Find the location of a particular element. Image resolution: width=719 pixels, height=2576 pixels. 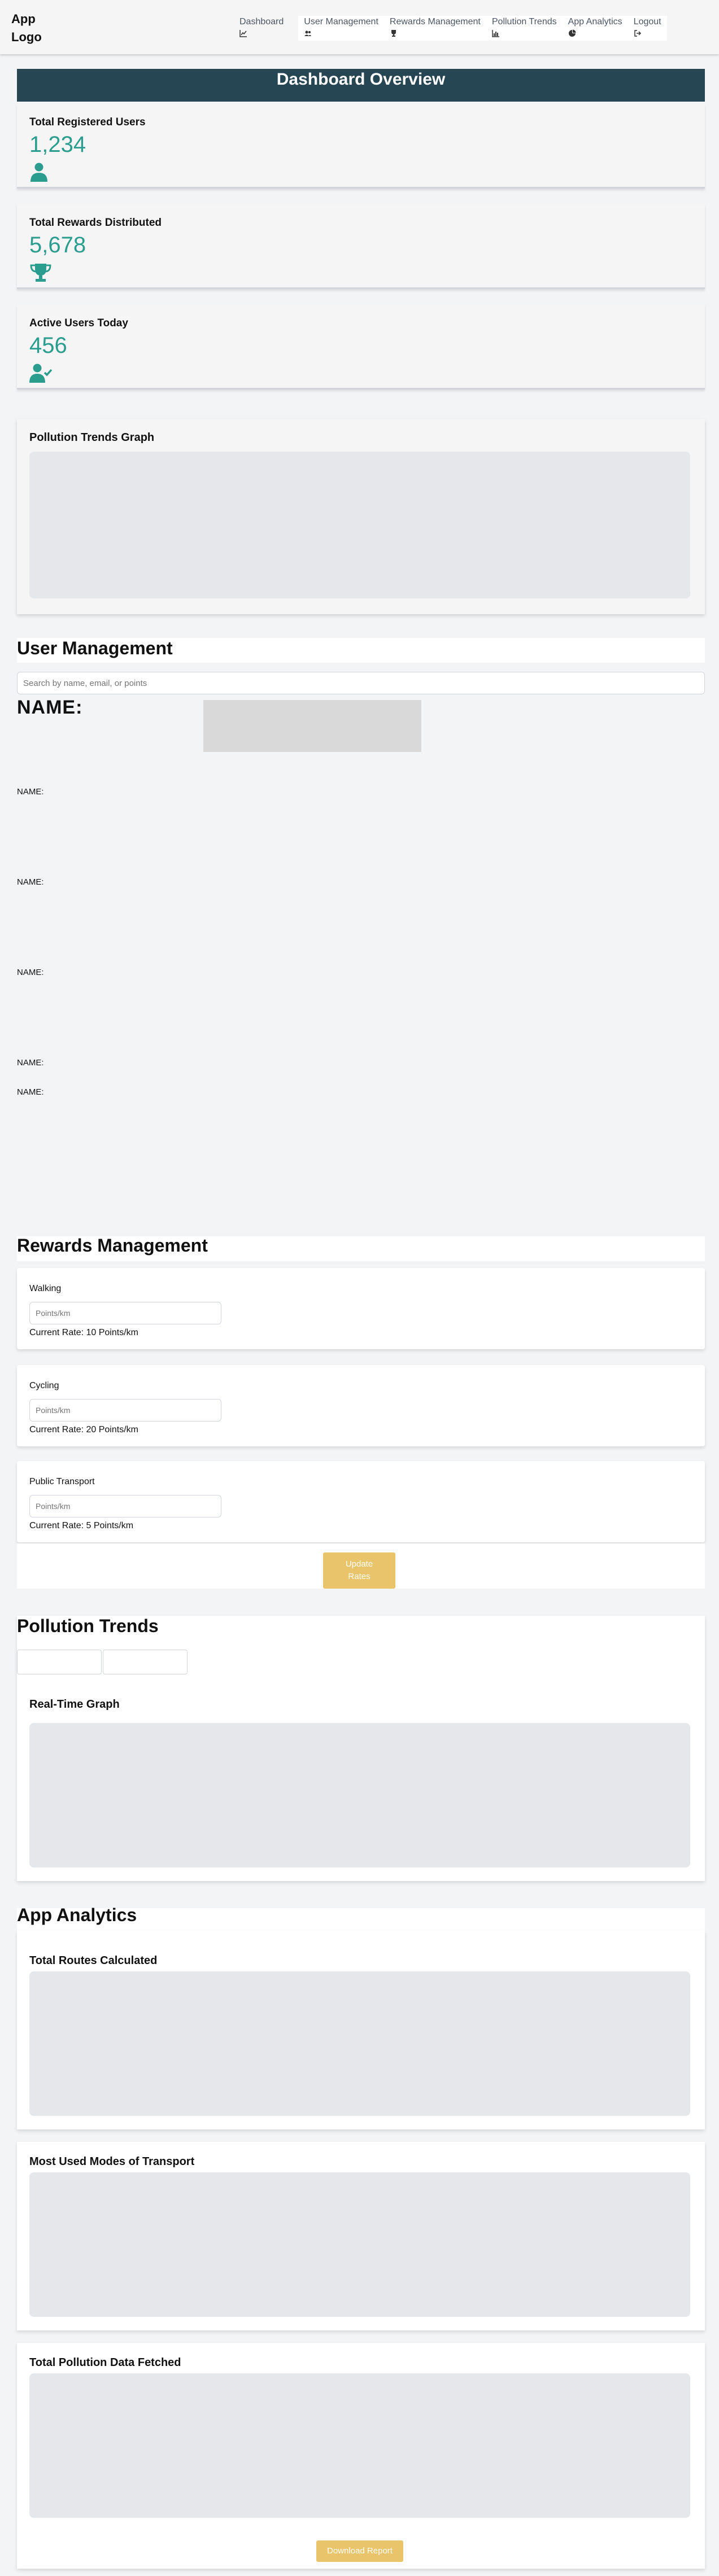

update-rates-label: Rates is located at coordinates (359, 1576).